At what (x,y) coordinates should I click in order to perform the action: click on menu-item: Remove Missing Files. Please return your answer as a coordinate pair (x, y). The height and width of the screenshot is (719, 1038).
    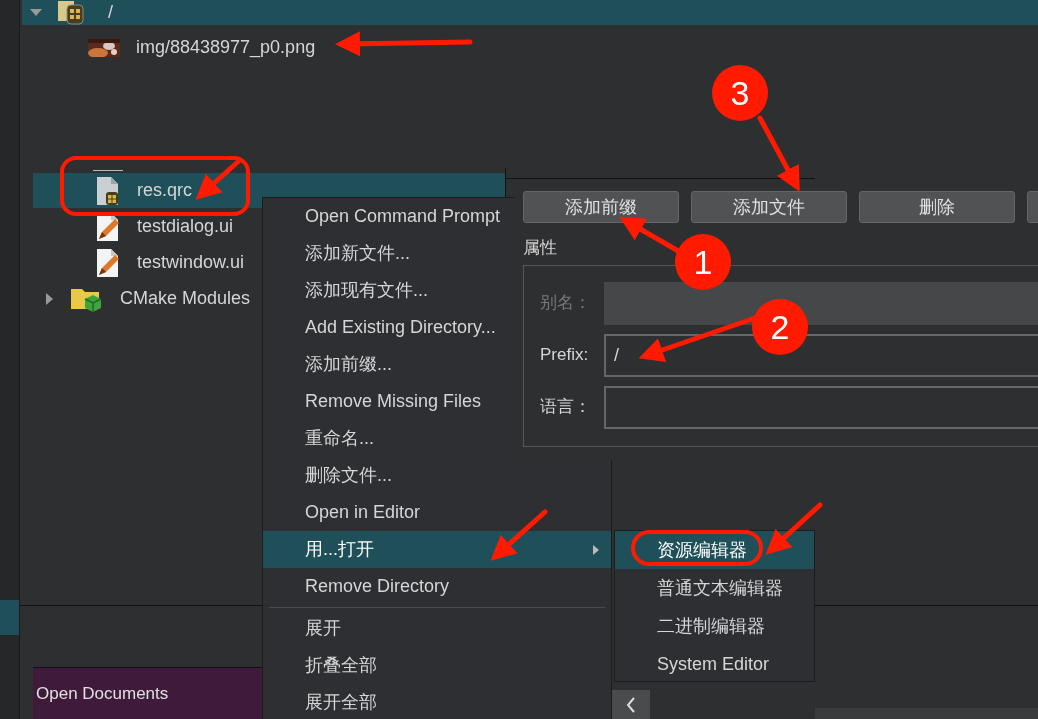
    Looking at the image, I should click on (389, 401).